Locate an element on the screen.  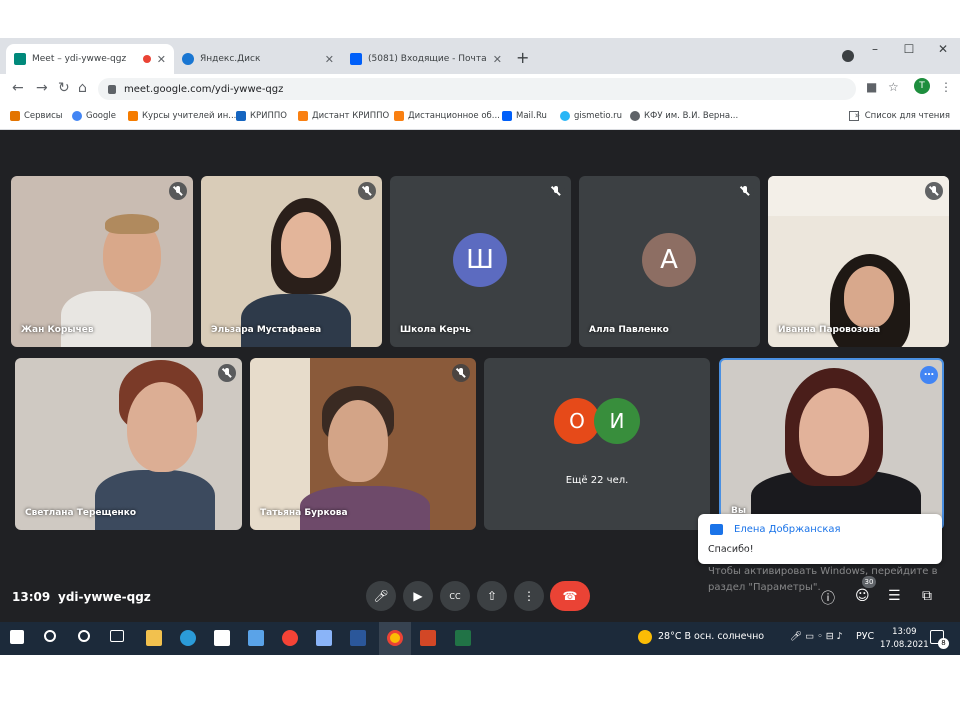
calculator-icon is located at coordinates (324, 638).